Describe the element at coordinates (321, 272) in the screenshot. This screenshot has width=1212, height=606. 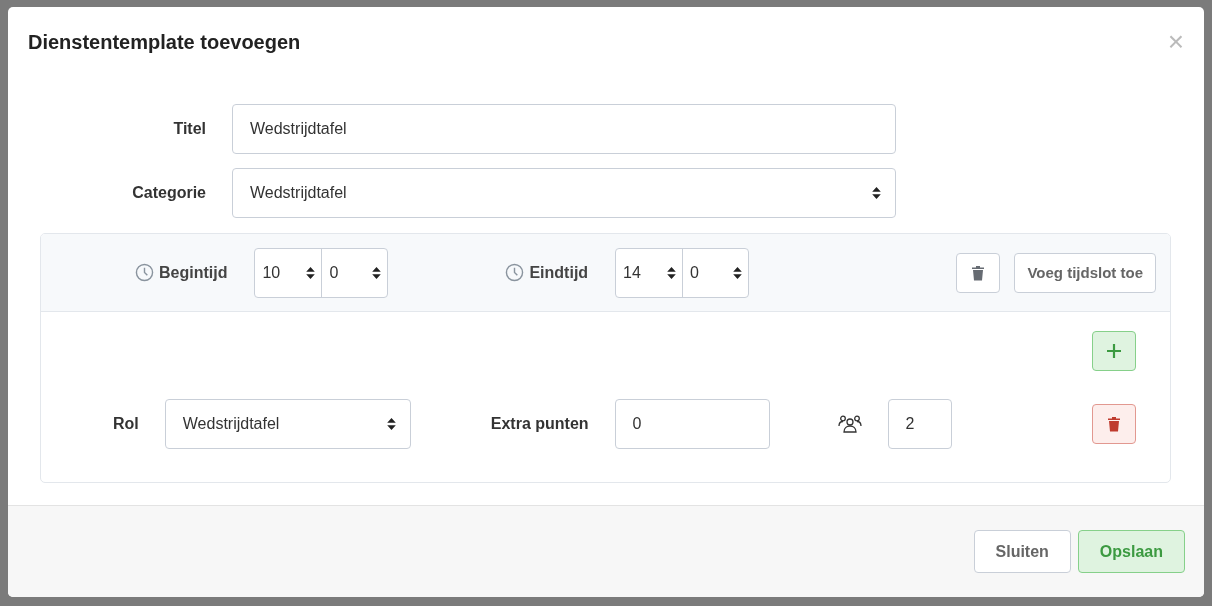
I see `start-time-select: 10 0` at that location.